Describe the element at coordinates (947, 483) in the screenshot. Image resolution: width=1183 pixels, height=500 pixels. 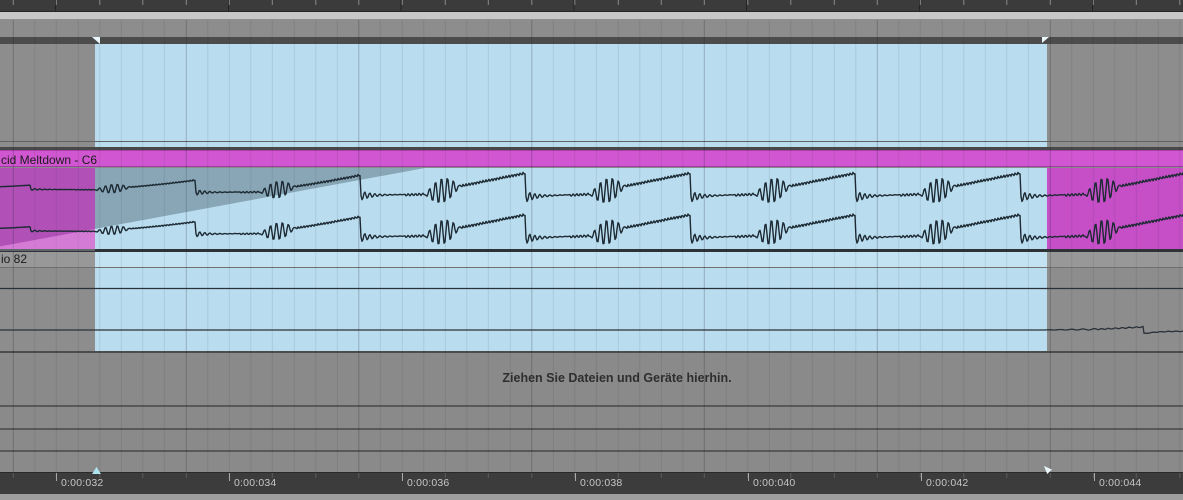
I see `ruler-time-label: 0:00:042` at that location.